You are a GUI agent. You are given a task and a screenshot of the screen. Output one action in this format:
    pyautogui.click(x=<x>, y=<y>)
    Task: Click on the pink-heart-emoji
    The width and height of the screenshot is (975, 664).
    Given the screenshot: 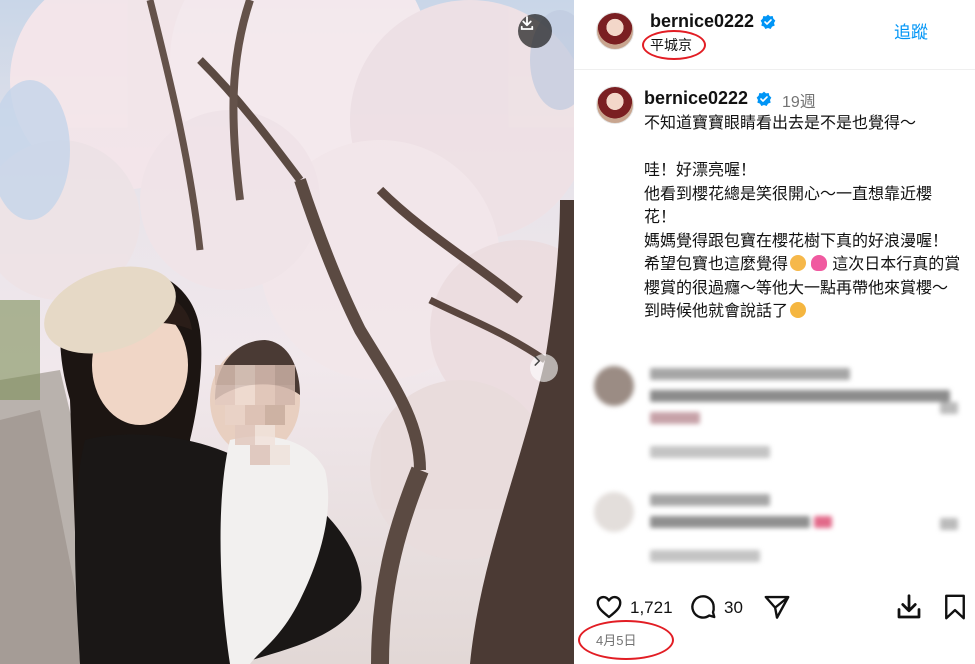 What is the action you would take?
    pyautogui.click(x=819, y=263)
    